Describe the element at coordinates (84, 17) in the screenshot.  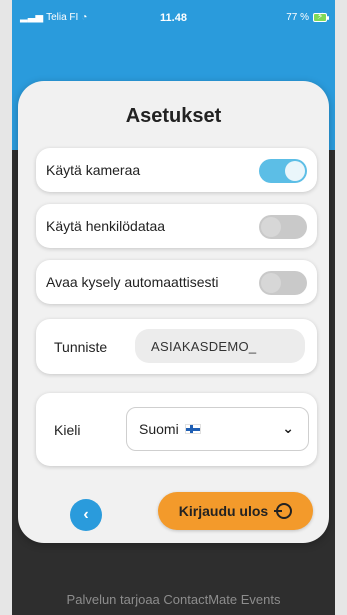
I see `wifi-icon: ◔` at that location.